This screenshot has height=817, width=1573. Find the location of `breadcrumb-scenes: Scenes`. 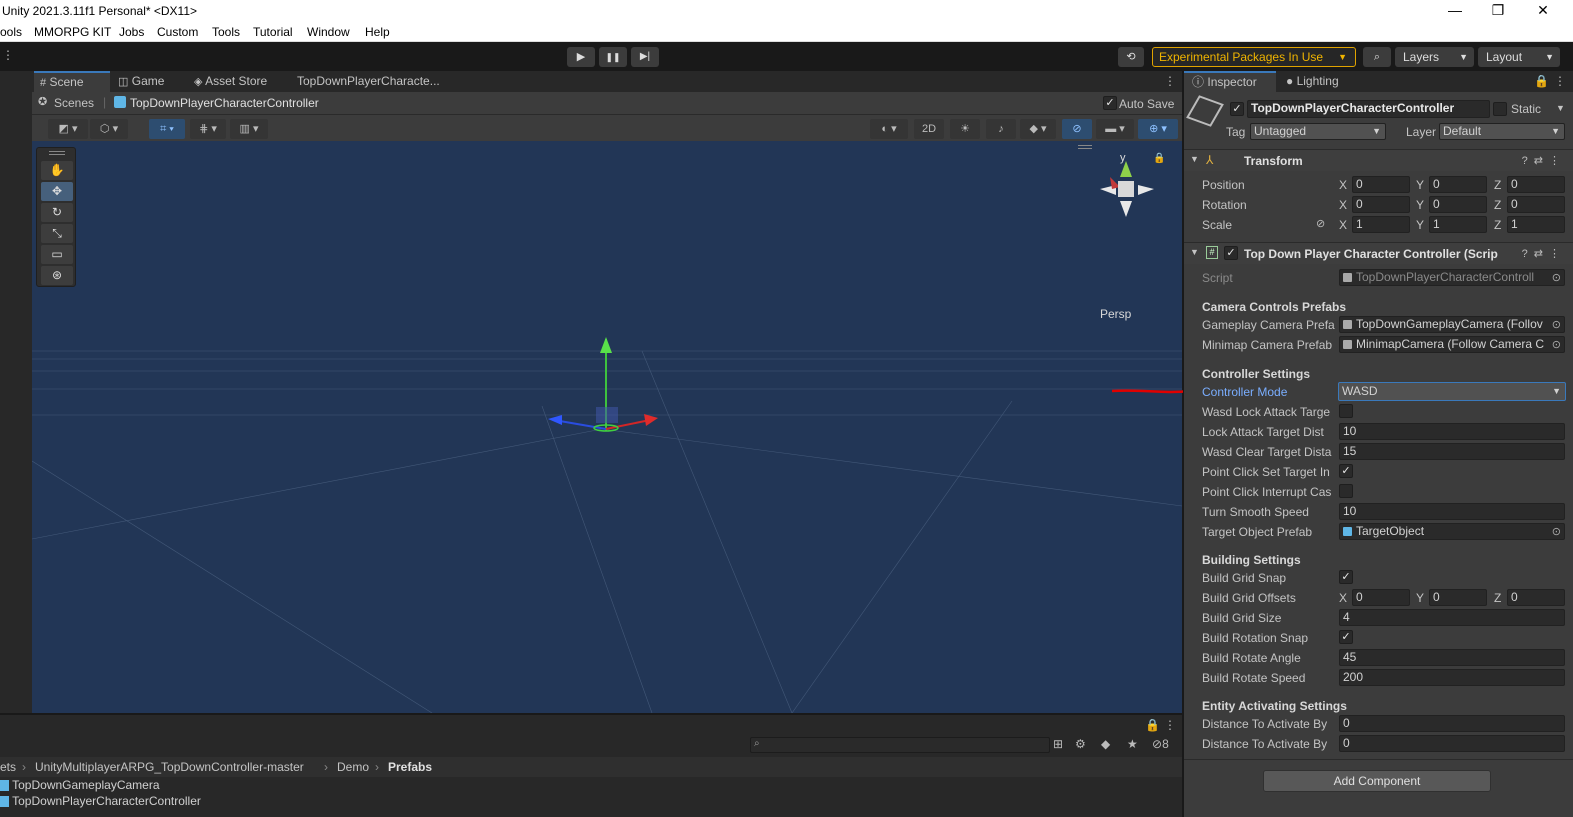

breadcrumb-scenes: Scenes is located at coordinates (74, 103).